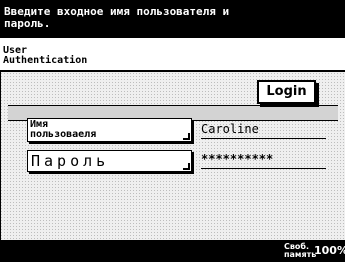 The height and width of the screenshot is (262, 345). I want to click on user-name-button-label: Имя пользоваеля, so click(100, 130).